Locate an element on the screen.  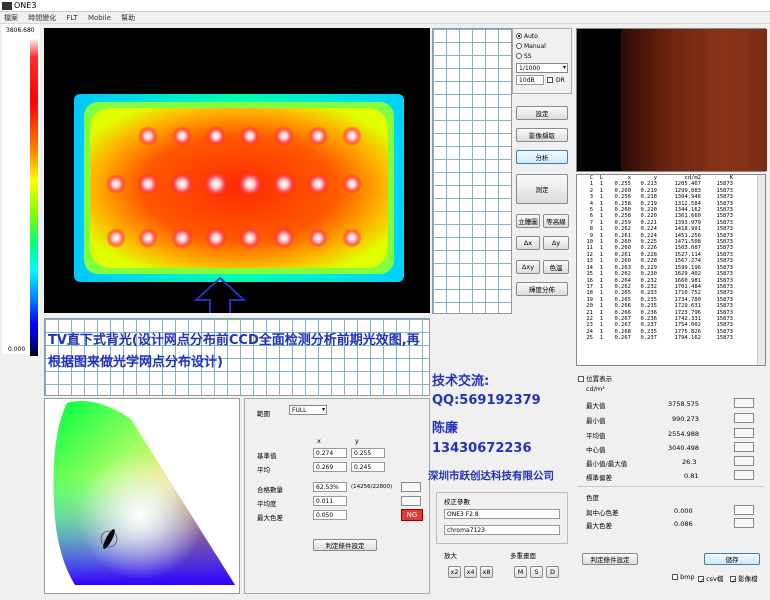
radio-manual: Manual is located at coordinates (543, 46).